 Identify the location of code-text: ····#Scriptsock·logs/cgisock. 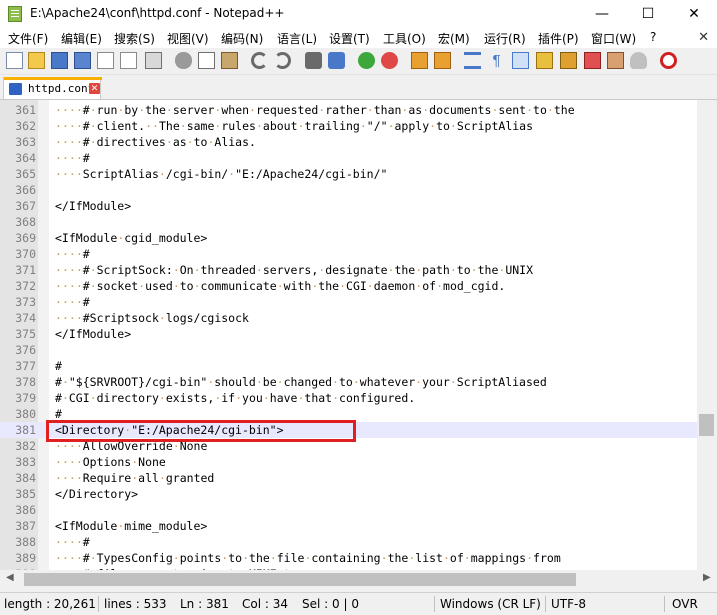
(152, 318).